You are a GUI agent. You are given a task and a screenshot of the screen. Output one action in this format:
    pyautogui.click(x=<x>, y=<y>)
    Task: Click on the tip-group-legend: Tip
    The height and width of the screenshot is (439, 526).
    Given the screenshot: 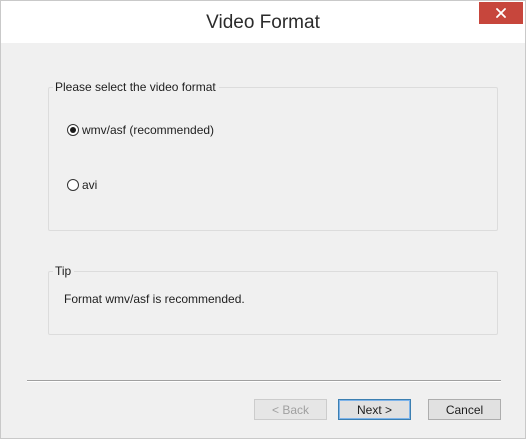 What is the action you would take?
    pyautogui.click(x=64, y=271)
    